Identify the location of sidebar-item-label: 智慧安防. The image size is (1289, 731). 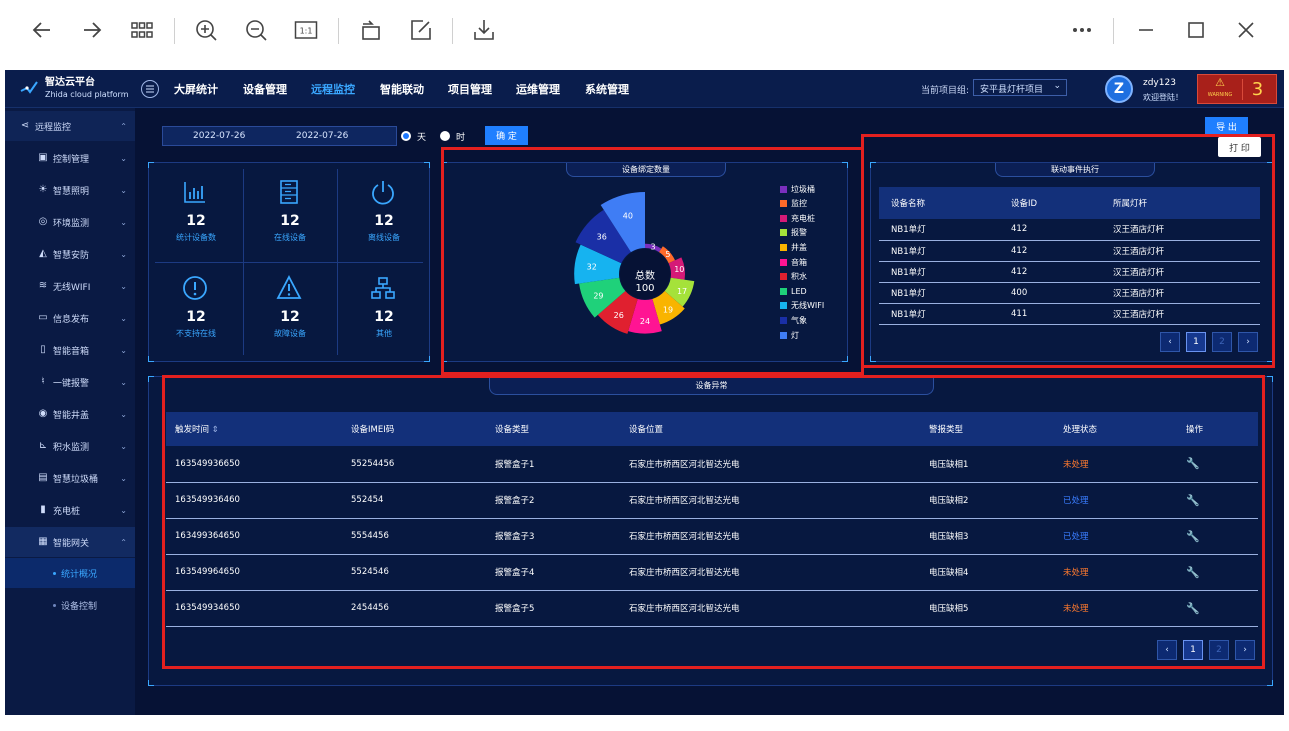
(71, 255).